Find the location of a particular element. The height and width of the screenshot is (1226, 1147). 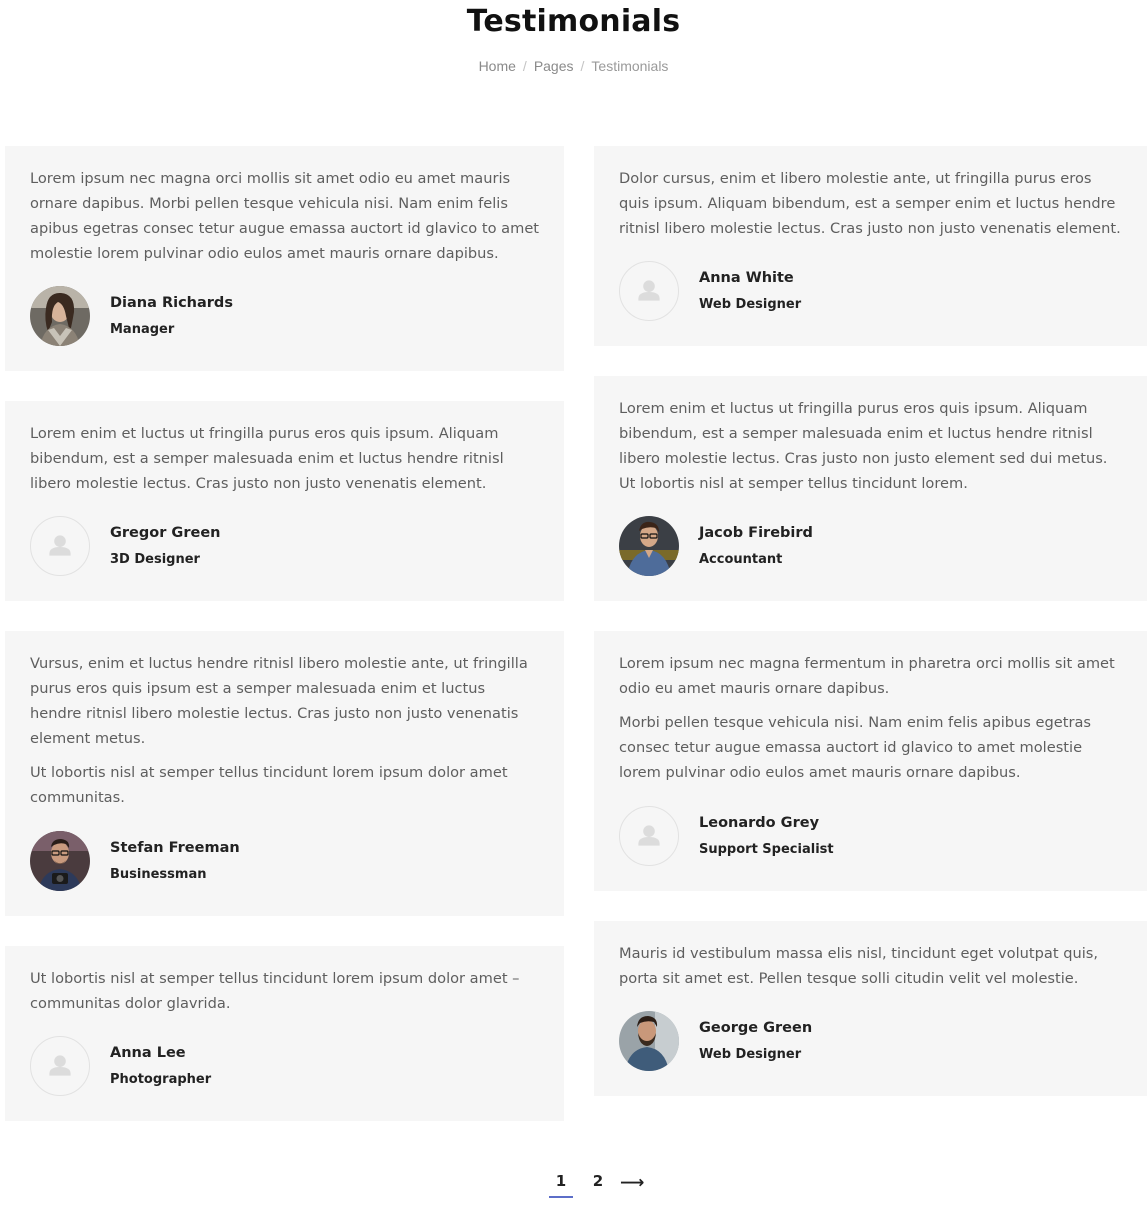

page-2-link: 2 is located at coordinates (598, 1181).